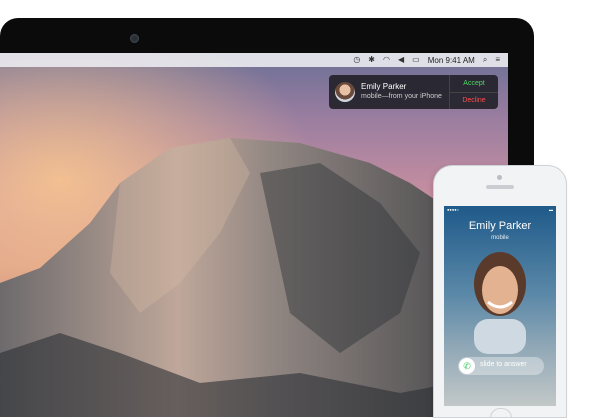 The image size is (600, 418). I want to click on menu-bar: ◷ ✱ ◠ ◀ ▭ Mon 9:41 AM ⌕ ≡, so click(254, 60).